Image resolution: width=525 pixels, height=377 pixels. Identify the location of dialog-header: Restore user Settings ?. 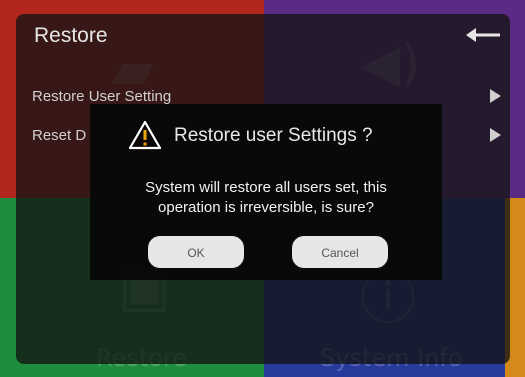
(266, 133).